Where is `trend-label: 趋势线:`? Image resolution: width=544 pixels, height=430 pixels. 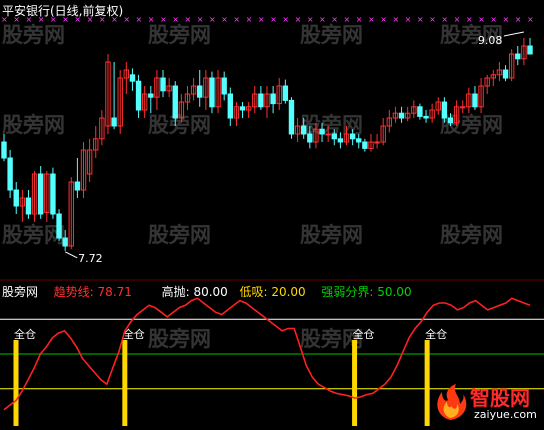
trend-label: 趋势线: is located at coordinates (73, 292).